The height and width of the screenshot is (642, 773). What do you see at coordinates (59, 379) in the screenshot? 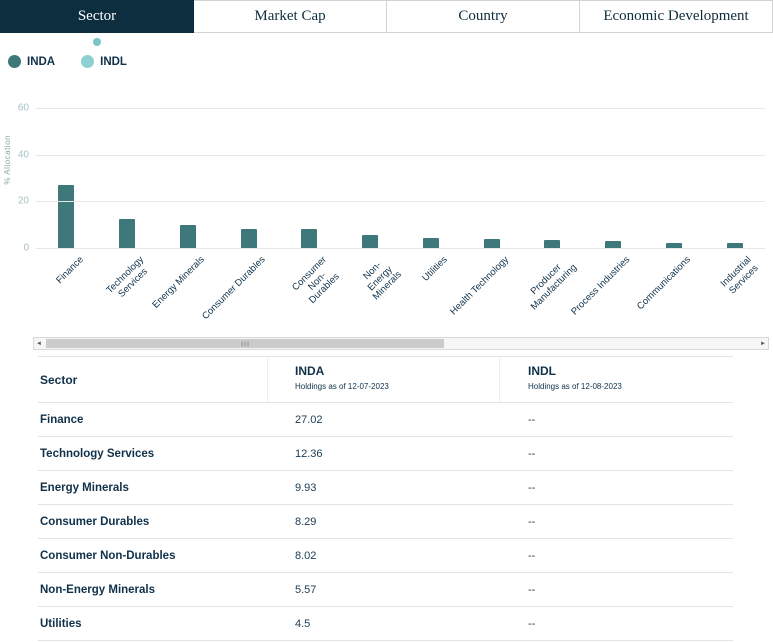
I see `sector-column-header: Sector` at bounding box center [59, 379].